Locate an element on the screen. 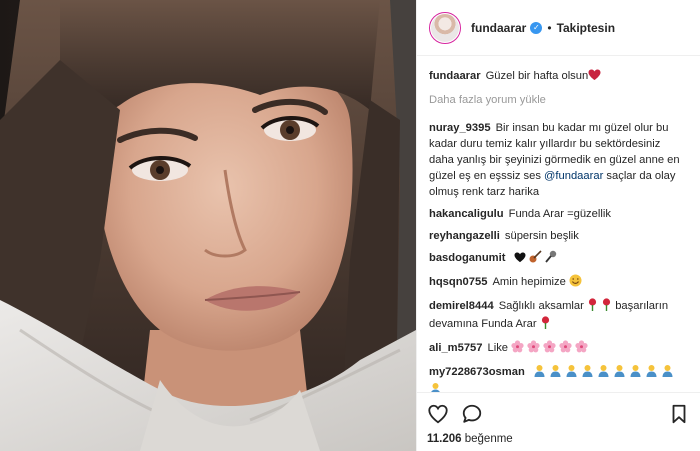 The width and height of the screenshot is (700, 451). comment-item: reyhangazelli süpersin beşlik is located at coordinates (558, 236).